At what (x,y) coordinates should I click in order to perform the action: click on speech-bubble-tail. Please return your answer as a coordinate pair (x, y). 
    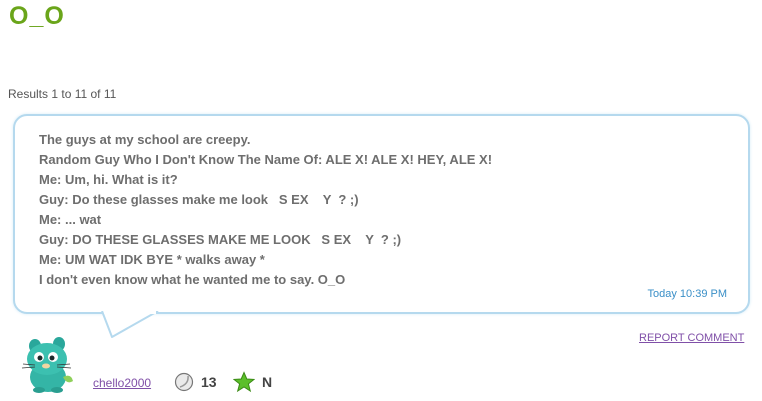
    Looking at the image, I should click on (130, 324).